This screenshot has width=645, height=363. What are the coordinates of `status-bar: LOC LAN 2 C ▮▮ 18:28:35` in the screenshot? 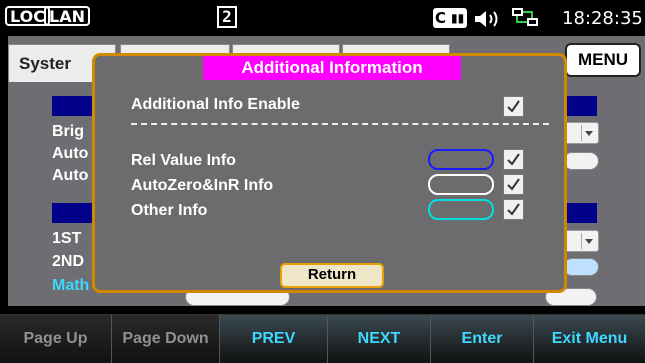 It's located at (322, 18).